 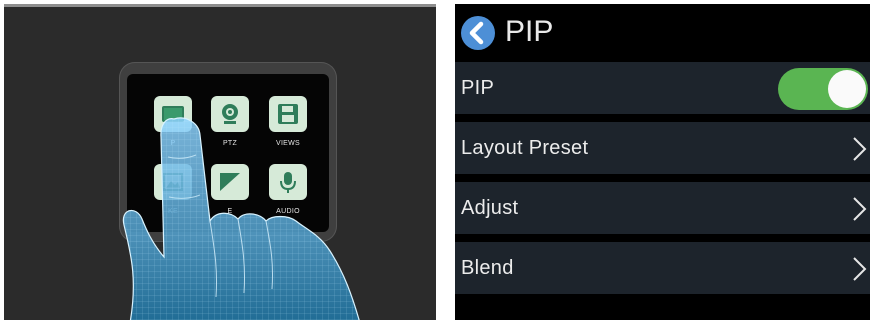 I want to click on app-label: KE, so click(x=173, y=211).